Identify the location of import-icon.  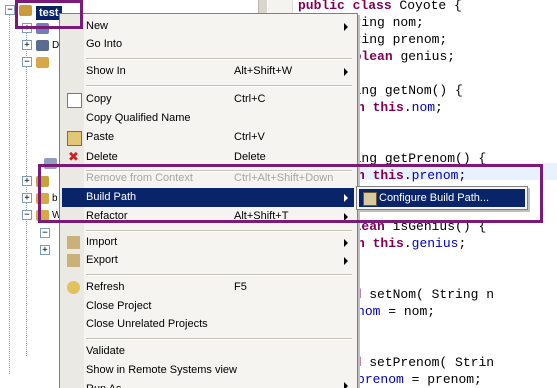
(73, 242).